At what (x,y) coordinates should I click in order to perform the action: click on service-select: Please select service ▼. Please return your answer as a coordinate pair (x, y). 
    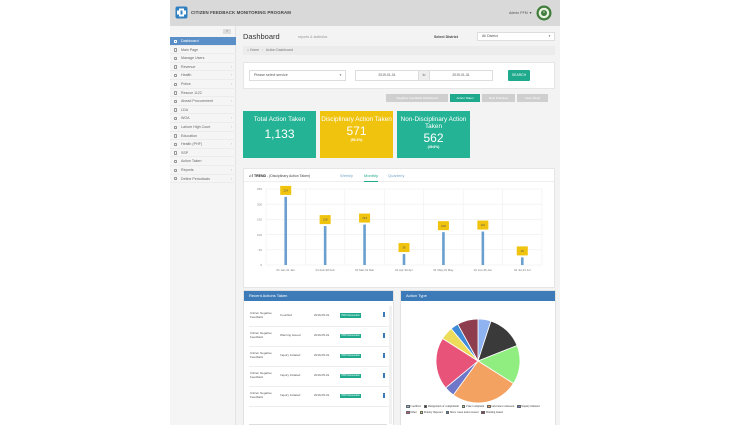
    Looking at the image, I should click on (297, 75).